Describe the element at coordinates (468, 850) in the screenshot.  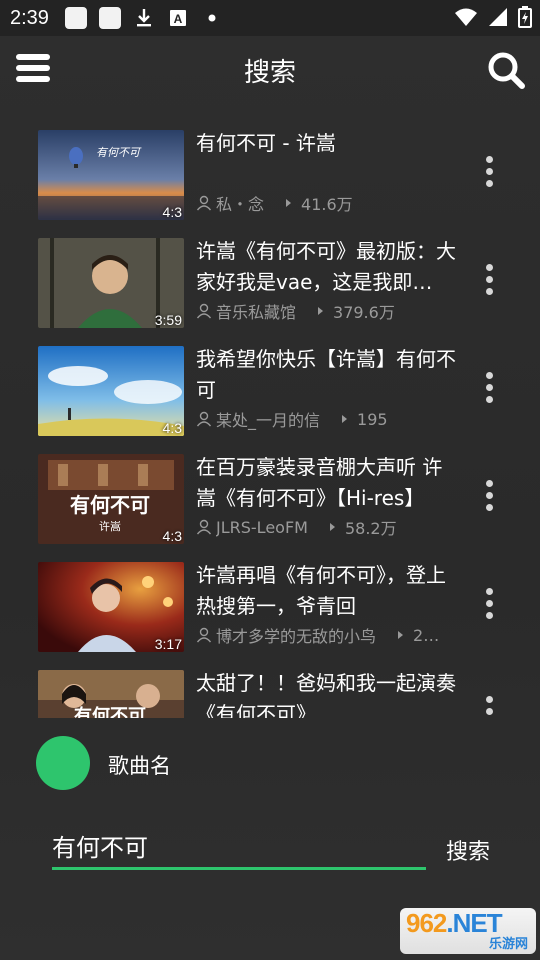
I see `search-button: 搜索` at that location.